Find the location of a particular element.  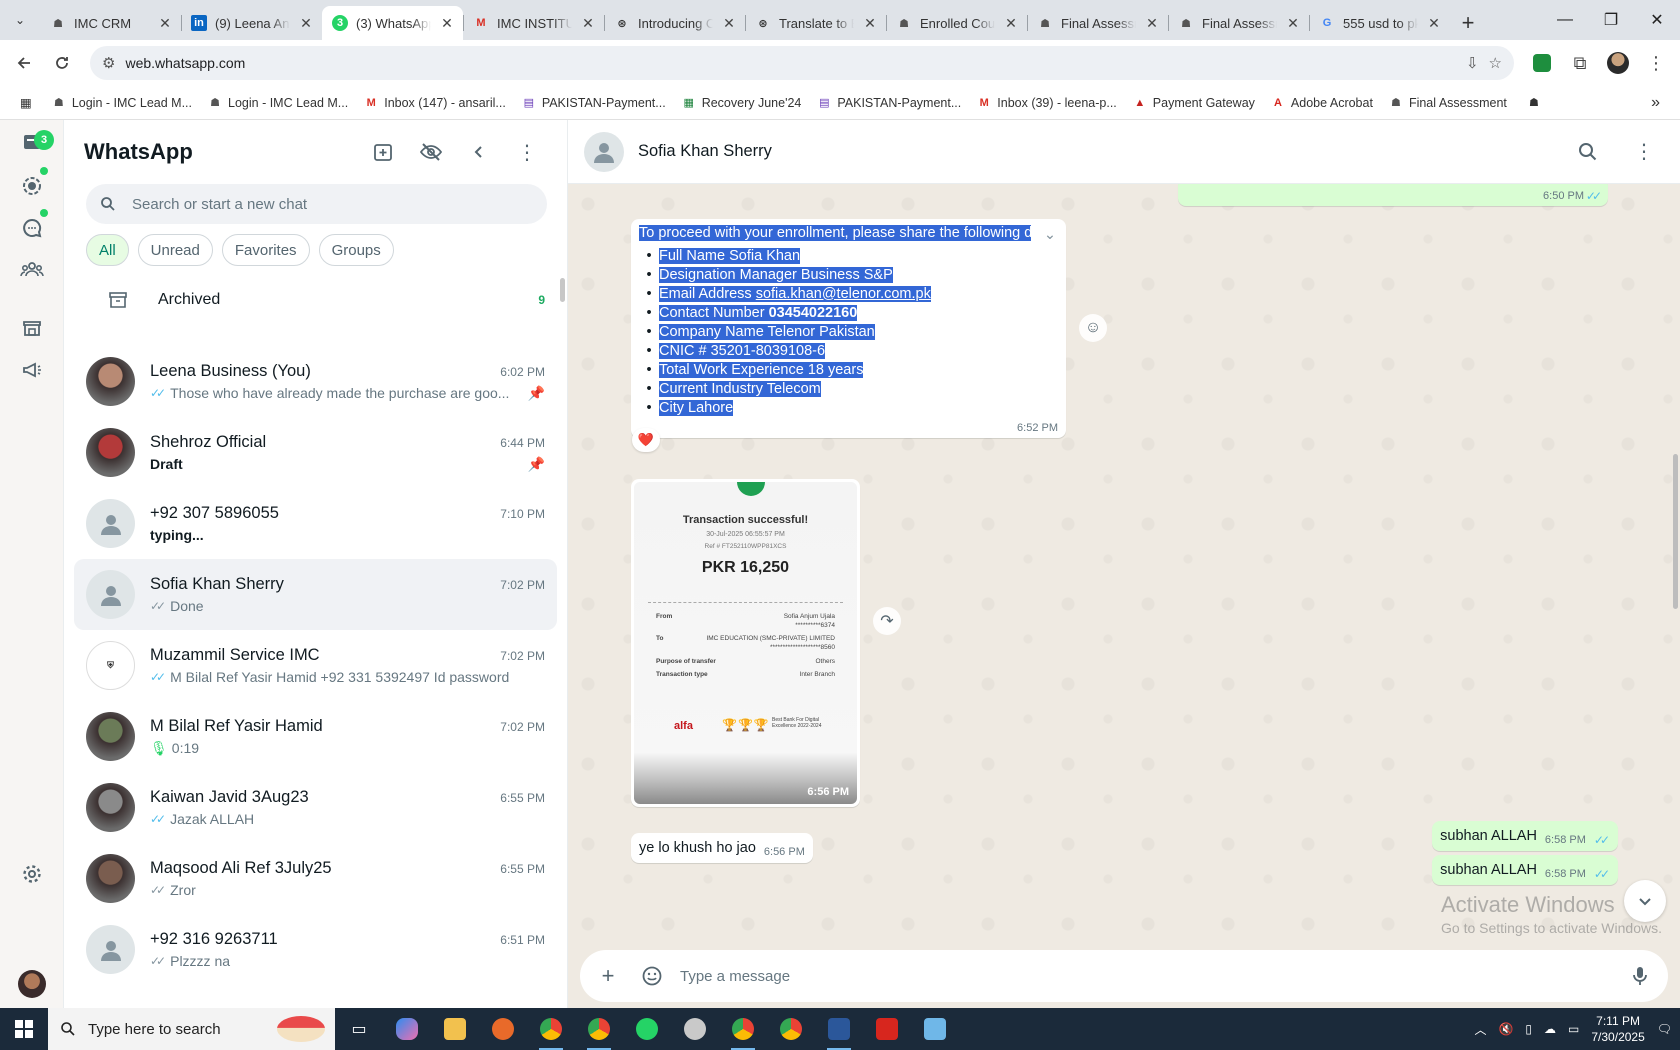

archived-row: Archived 9 is located at coordinates (315, 300).